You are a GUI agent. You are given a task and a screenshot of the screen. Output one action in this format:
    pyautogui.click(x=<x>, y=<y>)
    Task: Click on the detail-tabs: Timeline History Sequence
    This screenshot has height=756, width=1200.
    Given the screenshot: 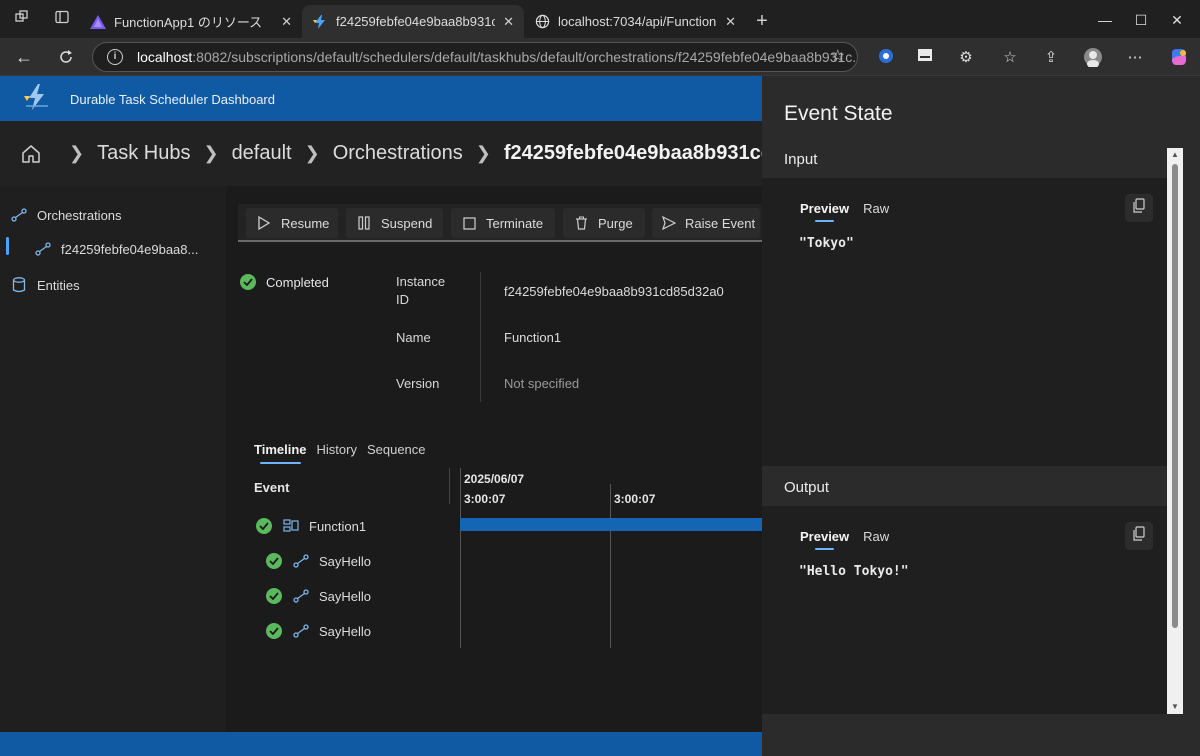 What is the action you would take?
    pyautogui.click(x=345, y=453)
    